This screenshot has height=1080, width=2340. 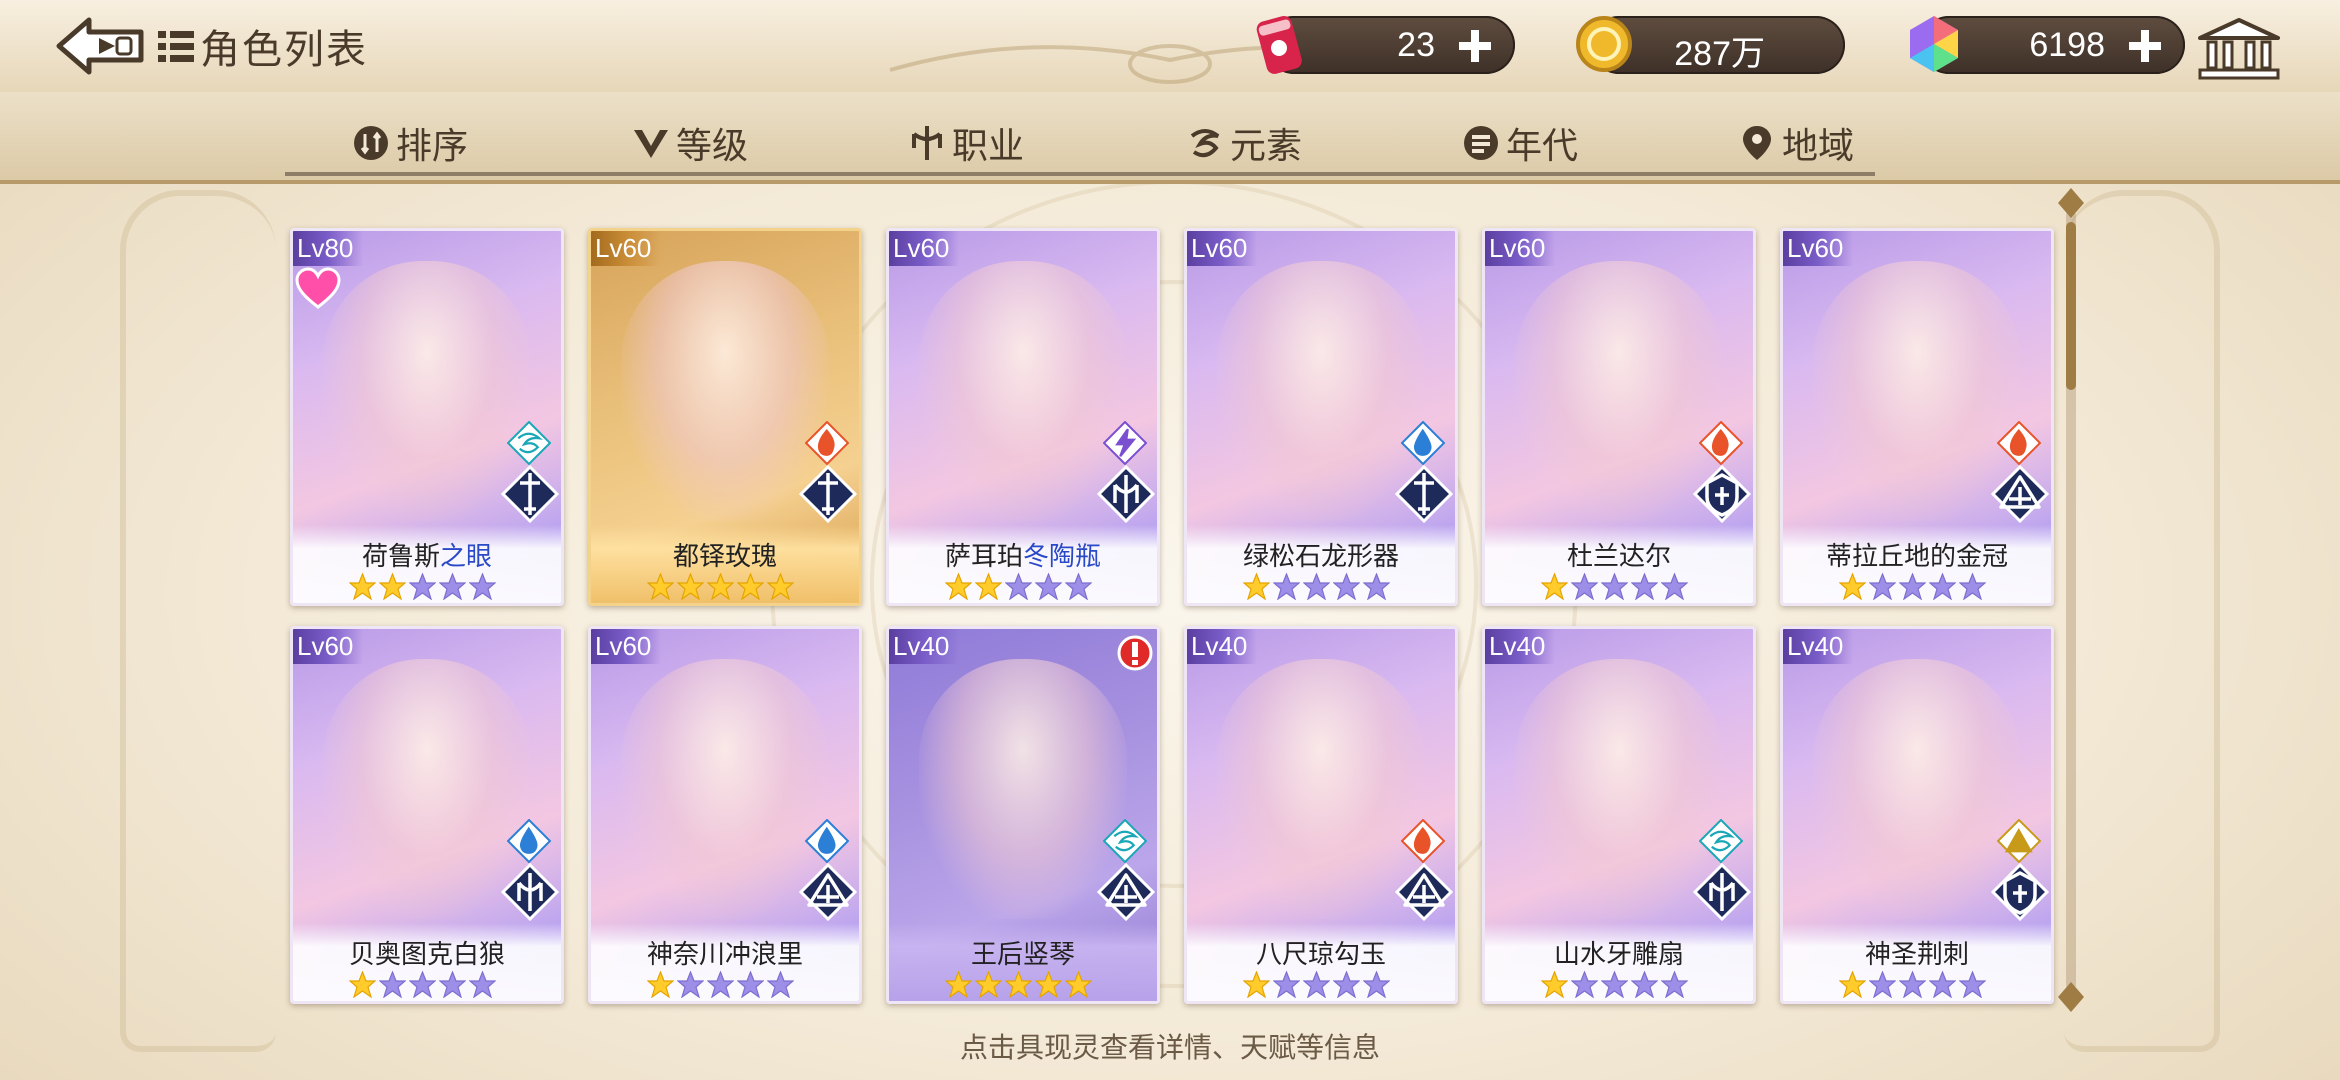 I want to click on filter-element-label: 元素, so click(x=1266, y=145).